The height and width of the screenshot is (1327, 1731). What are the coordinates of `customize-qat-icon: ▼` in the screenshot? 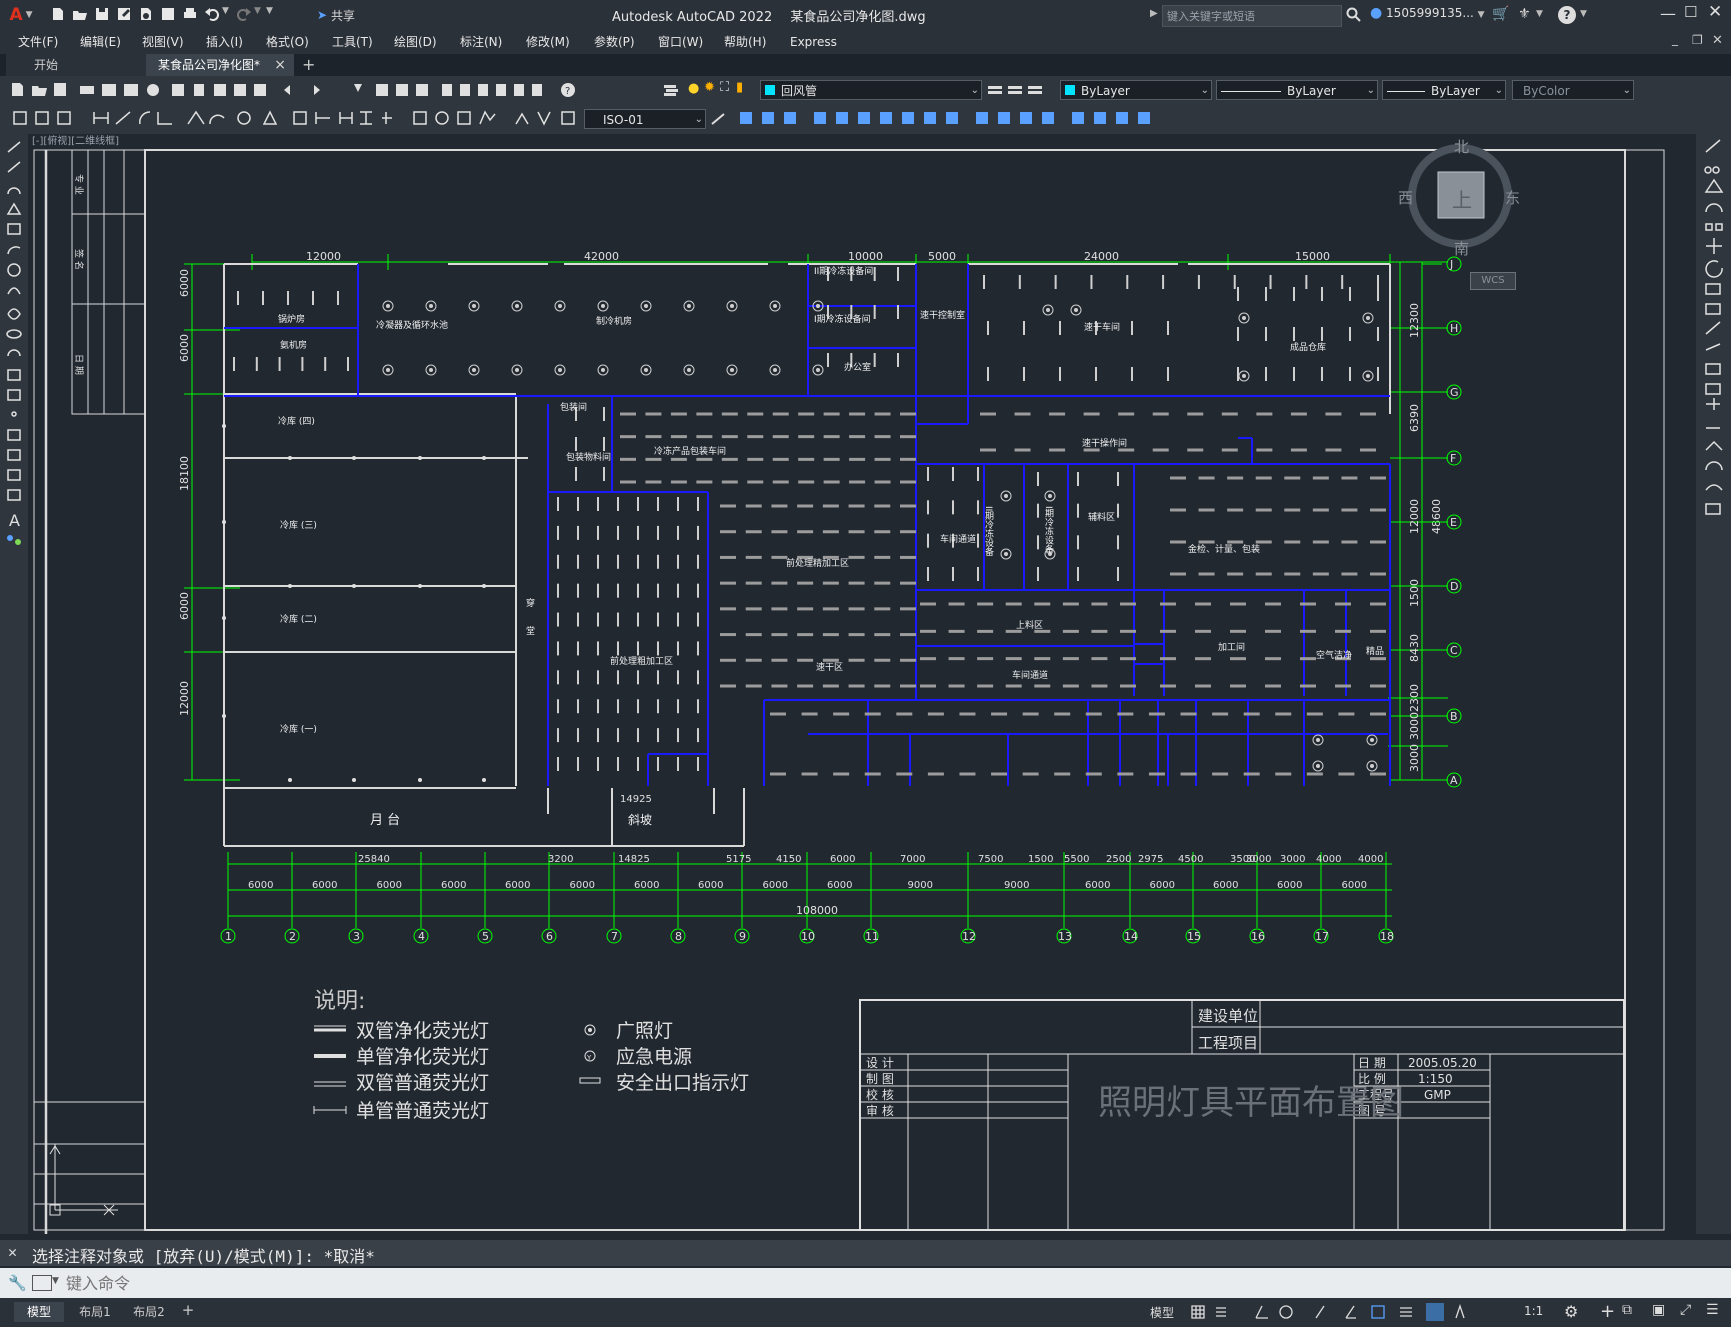 It's located at (271, 15).